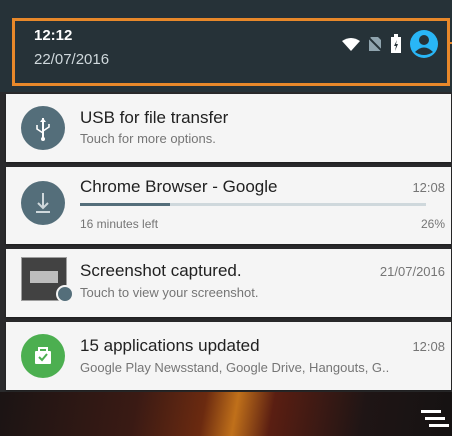 The height and width of the screenshot is (436, 452). What do you see at coordinates (53, 35) in the screenshot?
I see `clock-time: 12:12` at bounding box center [53, 35].